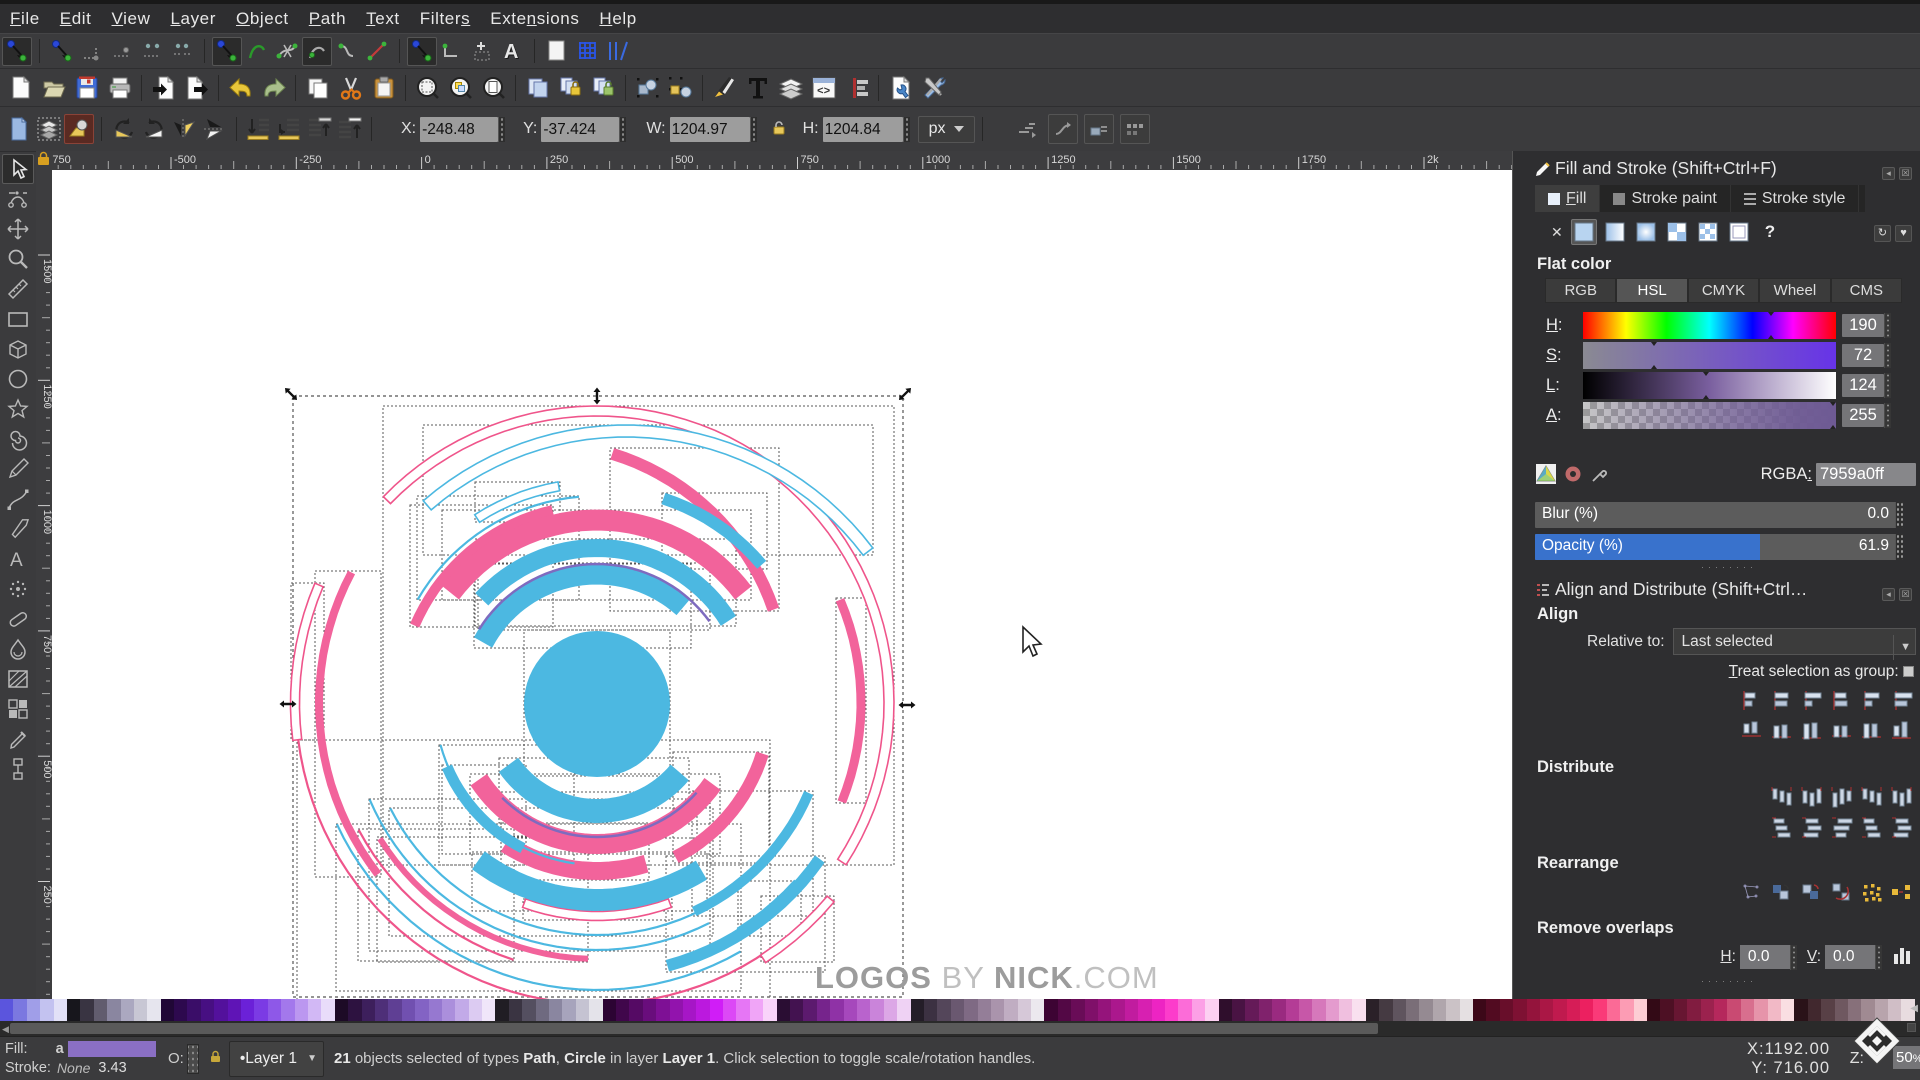 The image size is (1920, 1080). What do you see at coordinates (185, 160) in the screenshot?
I see `svg-text: -500` at bounding box center [185, 160].